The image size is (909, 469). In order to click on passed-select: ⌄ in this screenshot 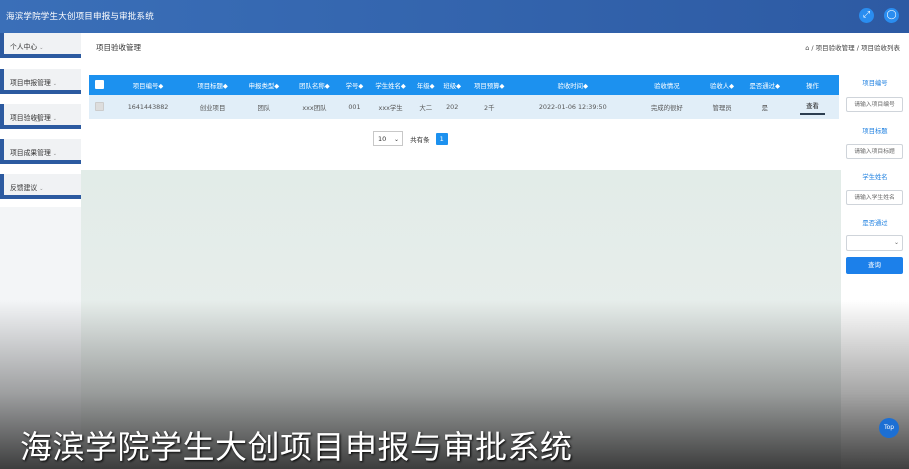, I will do `click(874, 243)`.